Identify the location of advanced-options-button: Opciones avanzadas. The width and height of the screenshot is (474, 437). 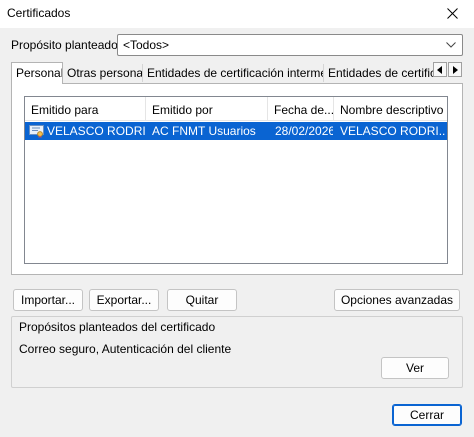
(397, 300).